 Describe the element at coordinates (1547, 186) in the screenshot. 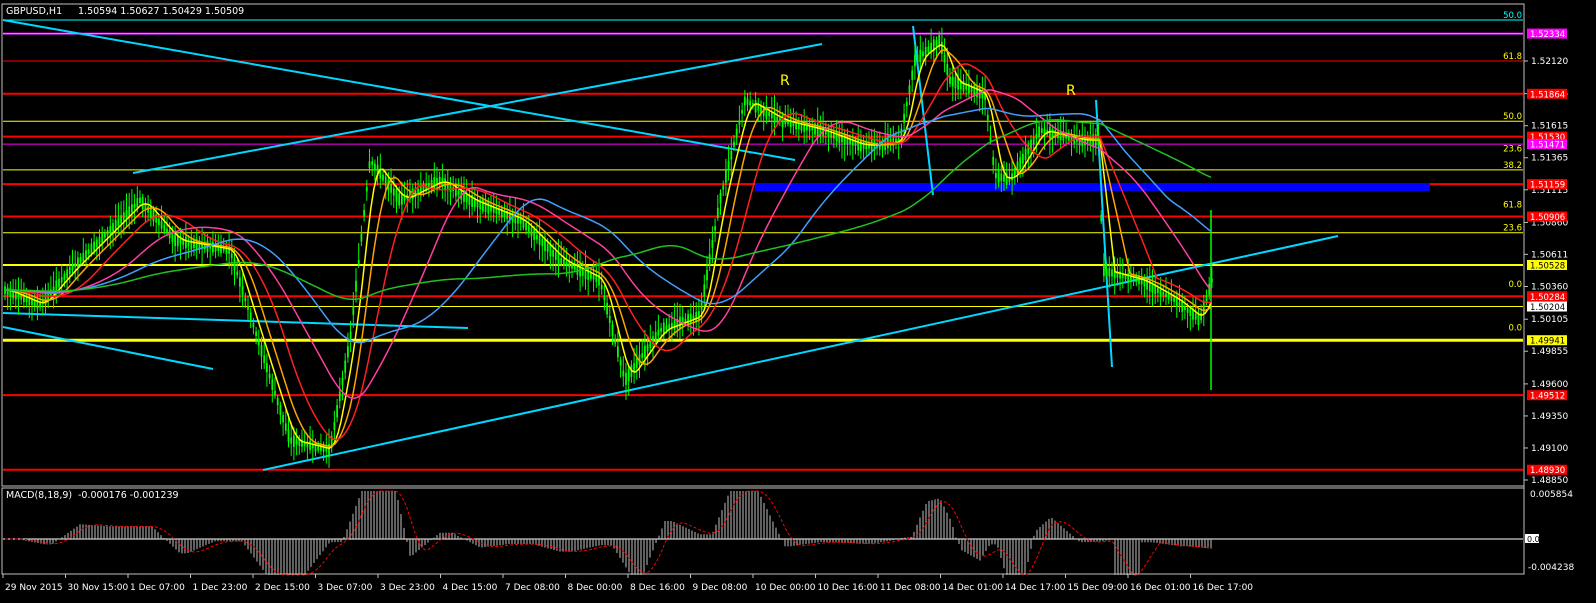

I see `price-tag-label: 1.51159` at that location.